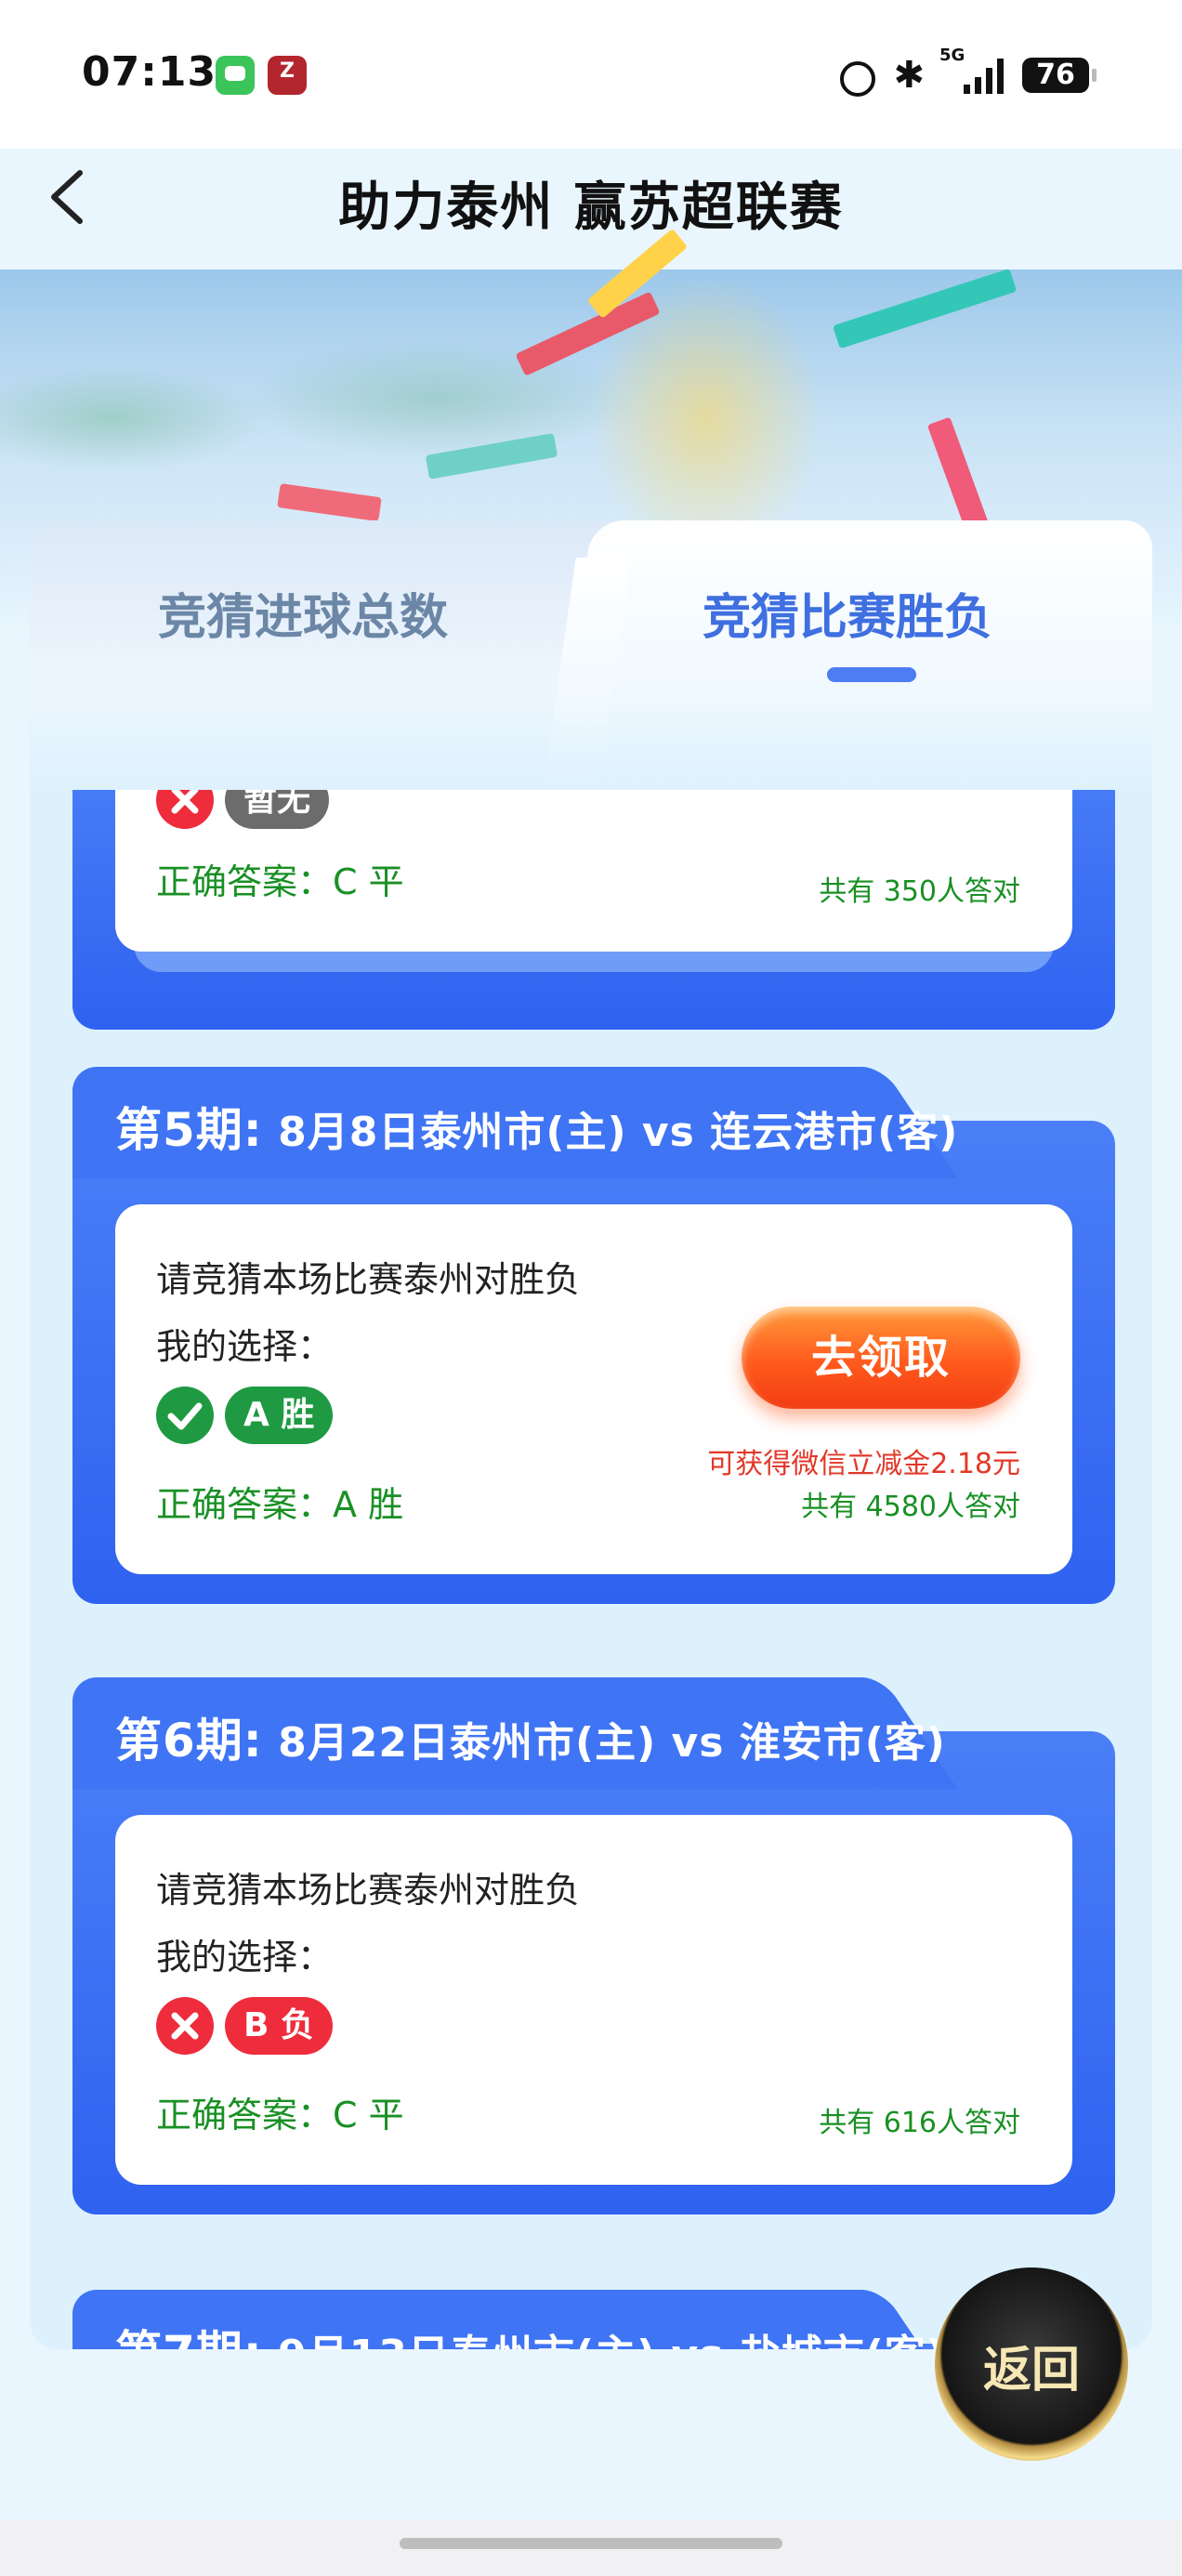 Image resolution: width=1182 pixels, height=2576 pixels. I want to click on alarm-icon, so click(856, 77).